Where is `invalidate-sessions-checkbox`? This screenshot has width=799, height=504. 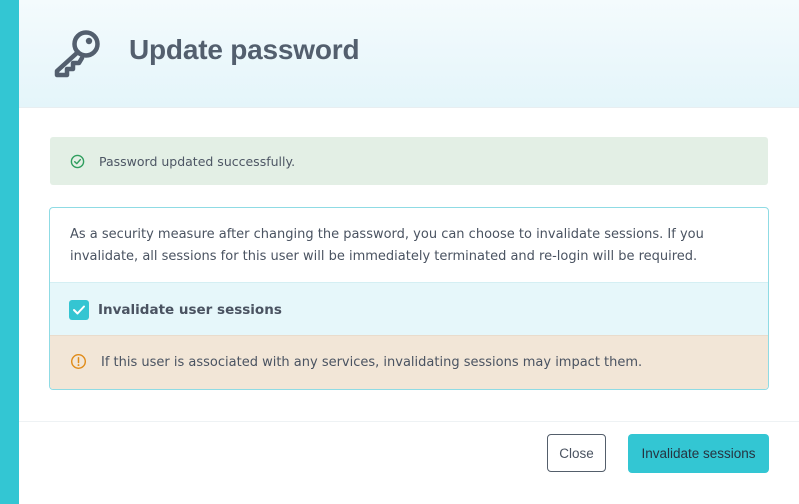
invalidate-sessions-checkbox is located at coordinates (79, 310).